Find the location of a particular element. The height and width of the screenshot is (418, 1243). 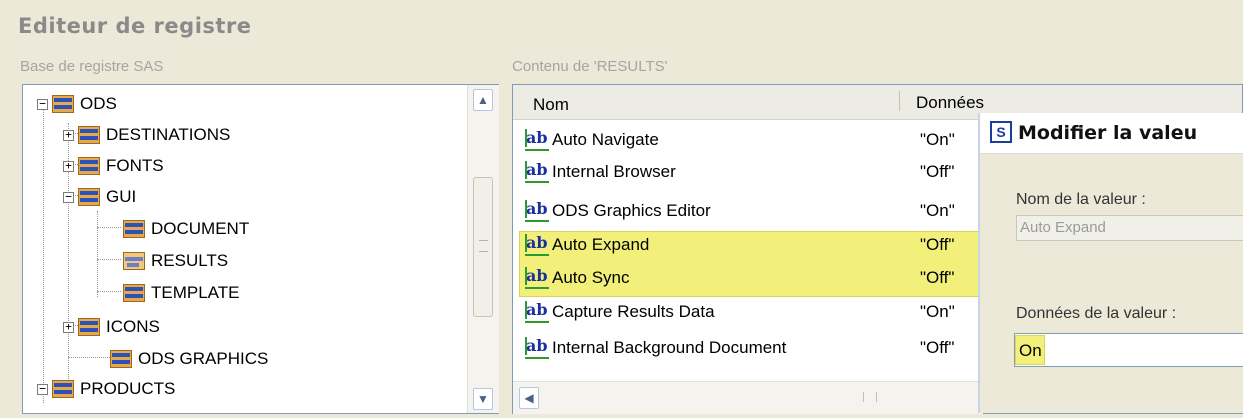

list-item: ab Auto Navigate "On" is located at coordinates (740, 140).